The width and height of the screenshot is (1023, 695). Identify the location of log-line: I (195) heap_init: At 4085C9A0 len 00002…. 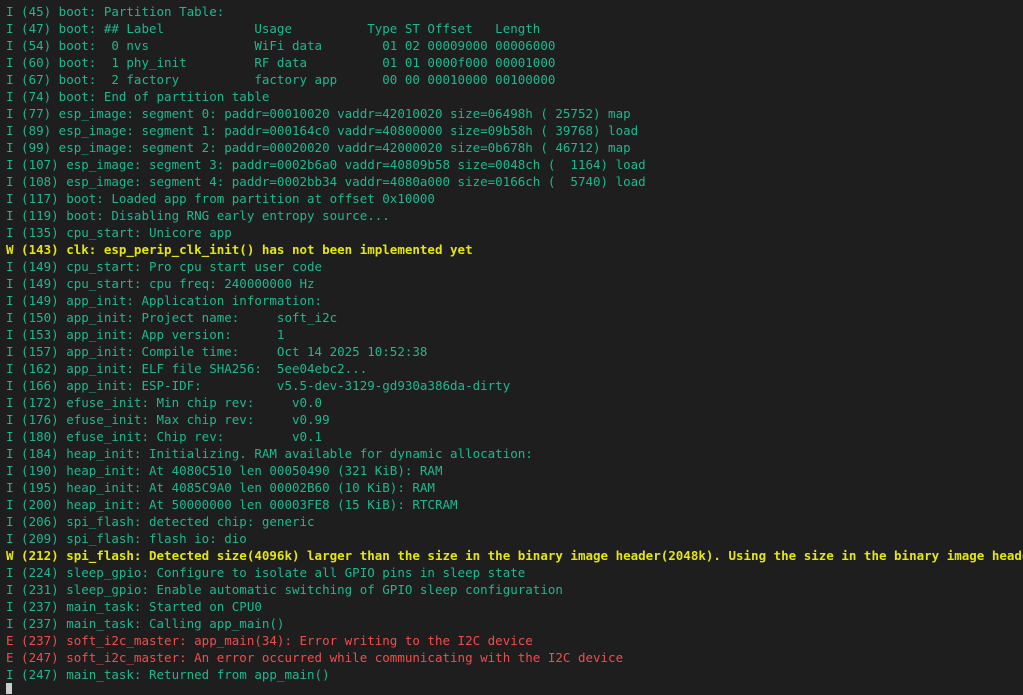
(220, 487).